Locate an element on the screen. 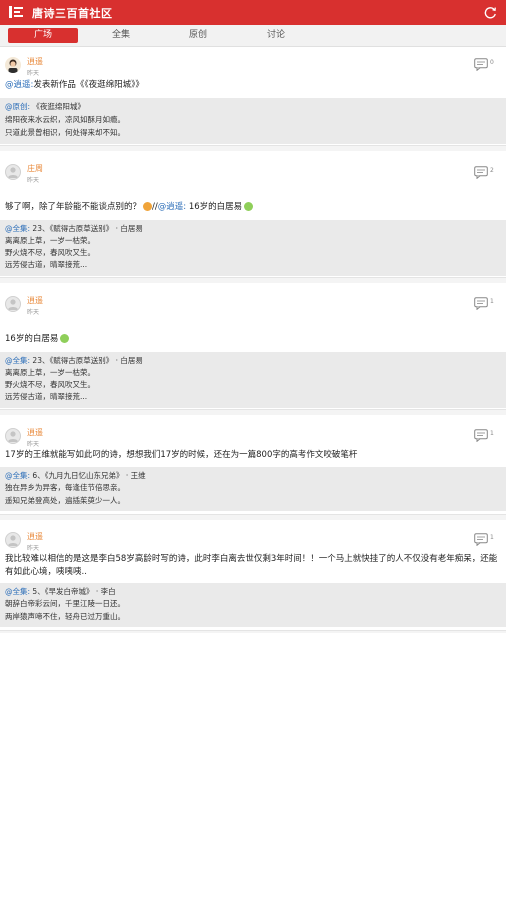 This screenshot has width=506, height=898. refresh-icon is located at coordinates (490, 12).